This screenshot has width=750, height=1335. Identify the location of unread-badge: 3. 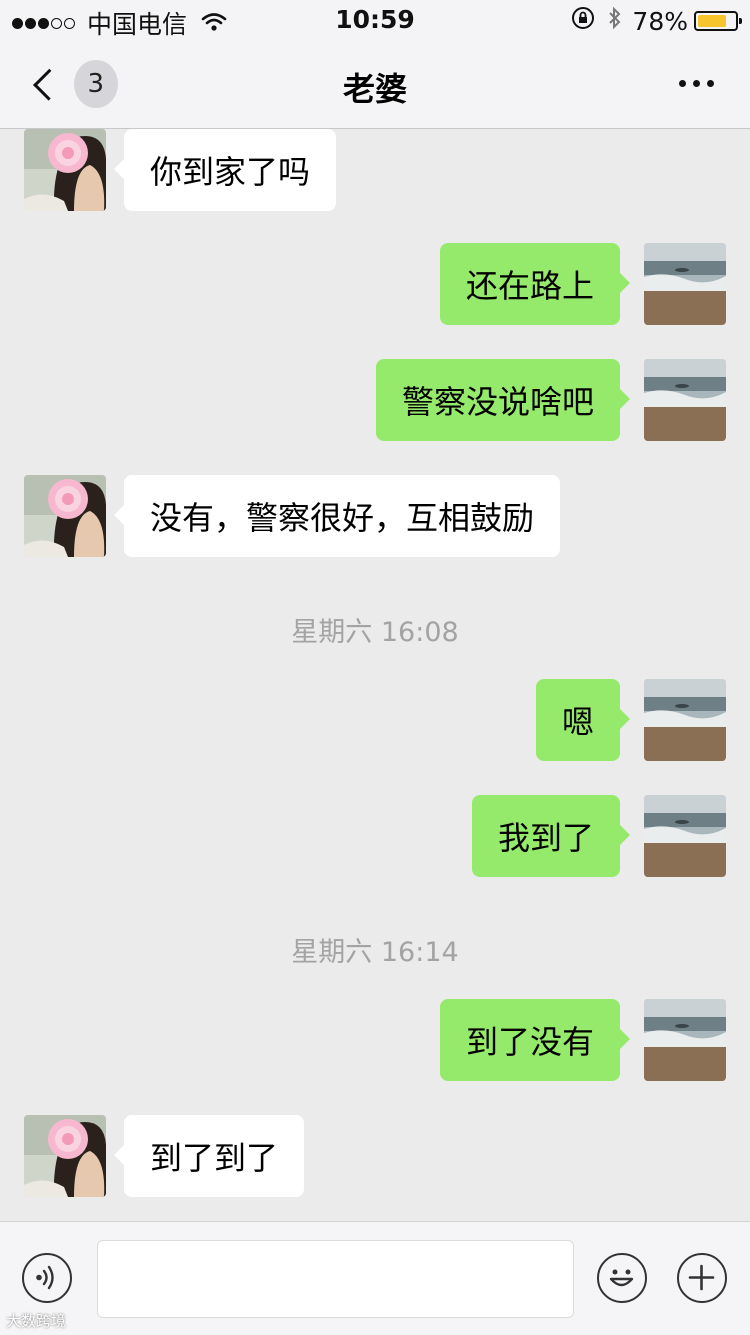
(95, 84).